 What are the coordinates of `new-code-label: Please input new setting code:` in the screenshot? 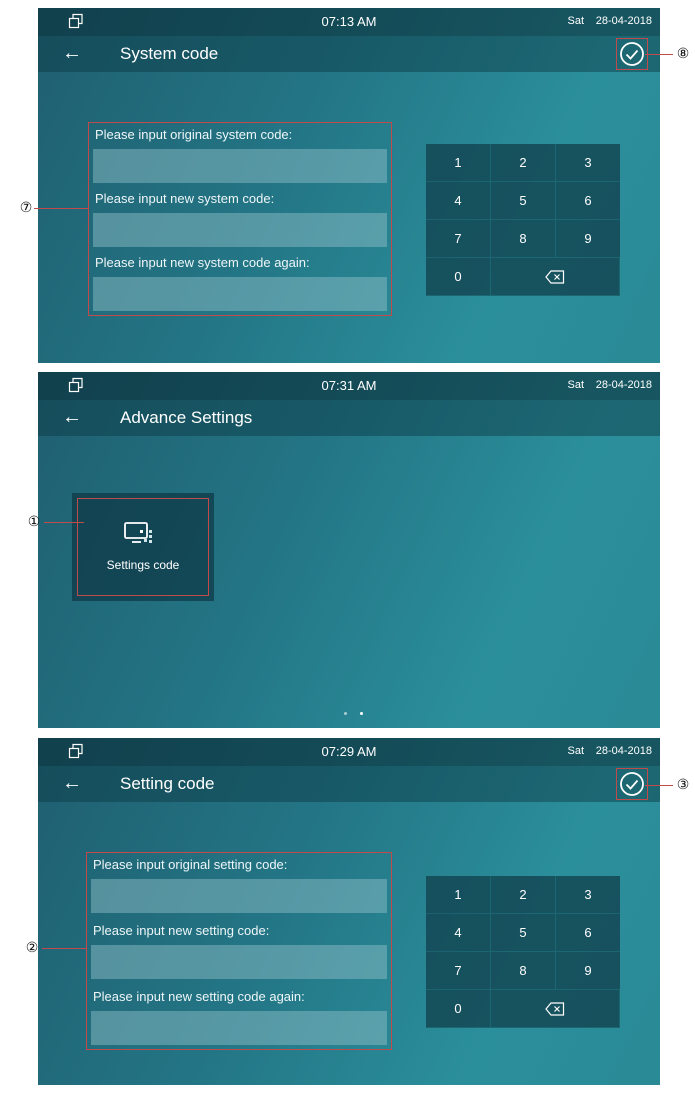 It's located at (181, 930).